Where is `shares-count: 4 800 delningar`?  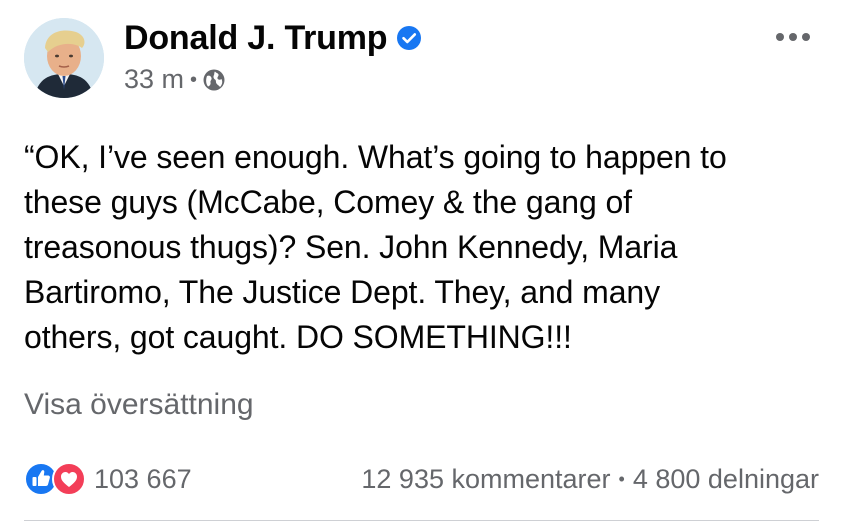
shares-count: 4 800 delningar is located at coordinates (726, 479).